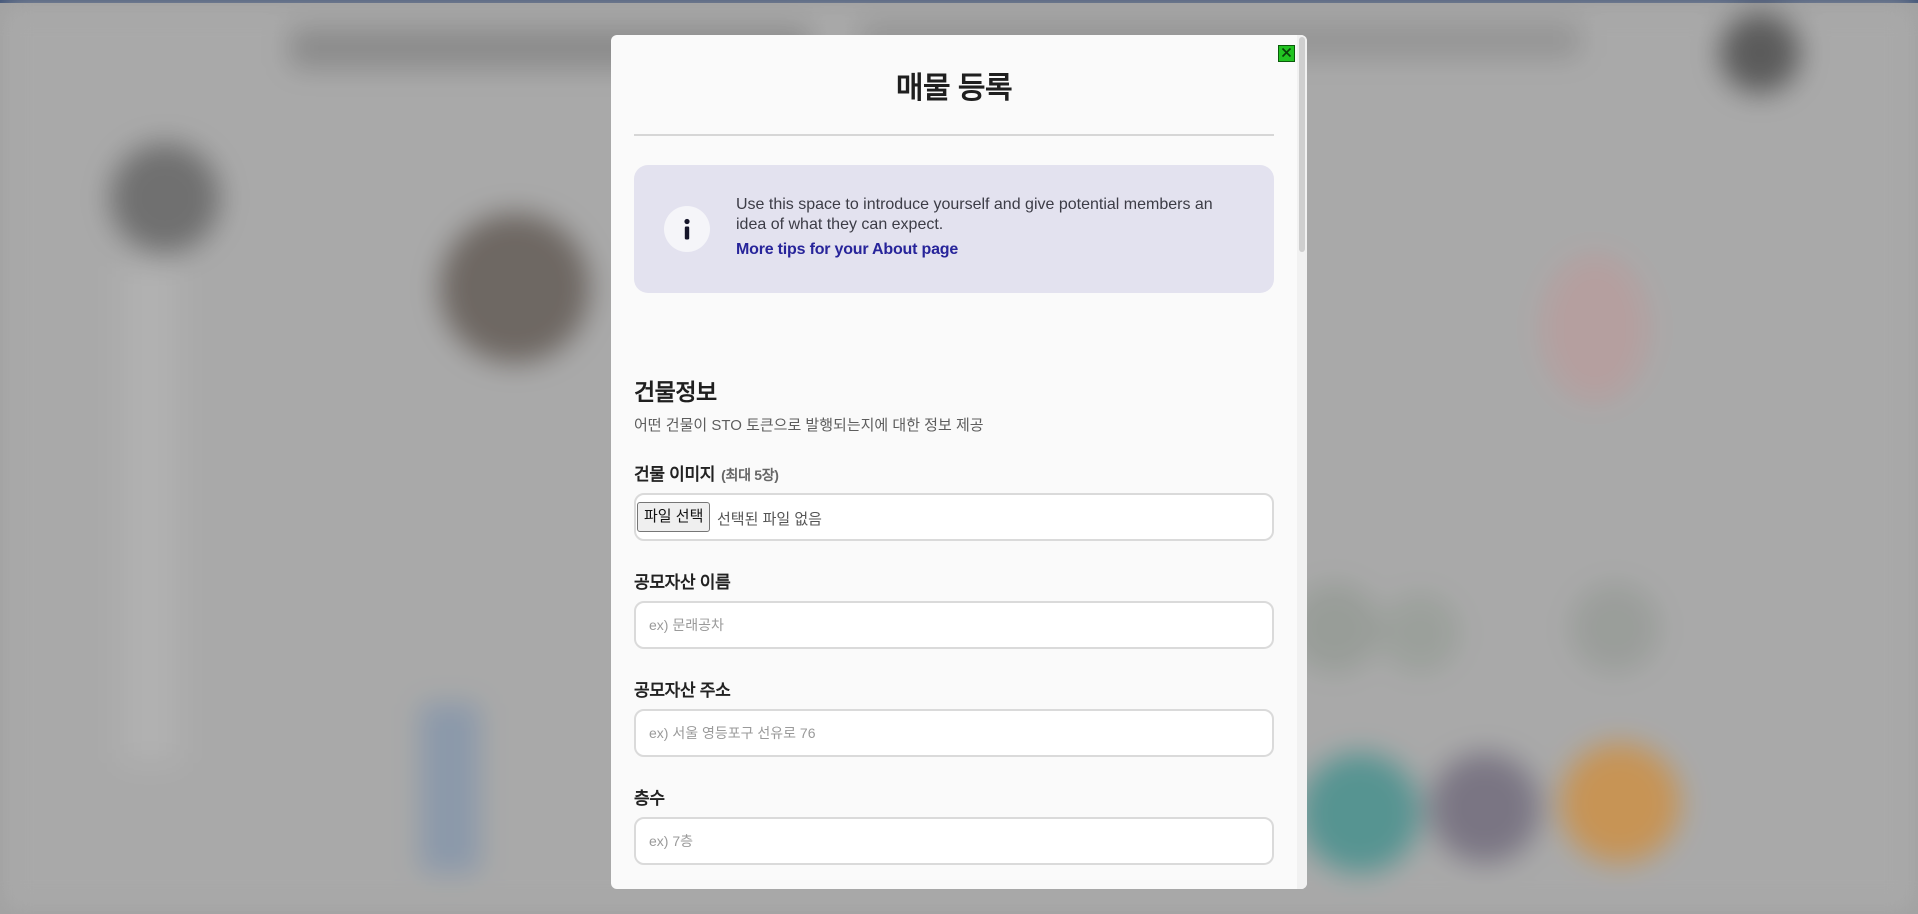 This screenshot has width=1918, height=914. I want to click on title-divider, so click(954, 135).